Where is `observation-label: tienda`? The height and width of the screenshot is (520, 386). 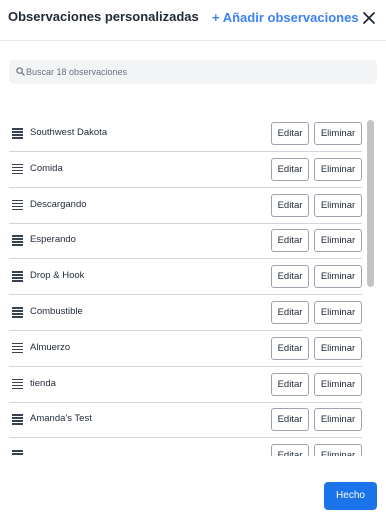 observation-label: tienda is located at coordinates (43, 383).